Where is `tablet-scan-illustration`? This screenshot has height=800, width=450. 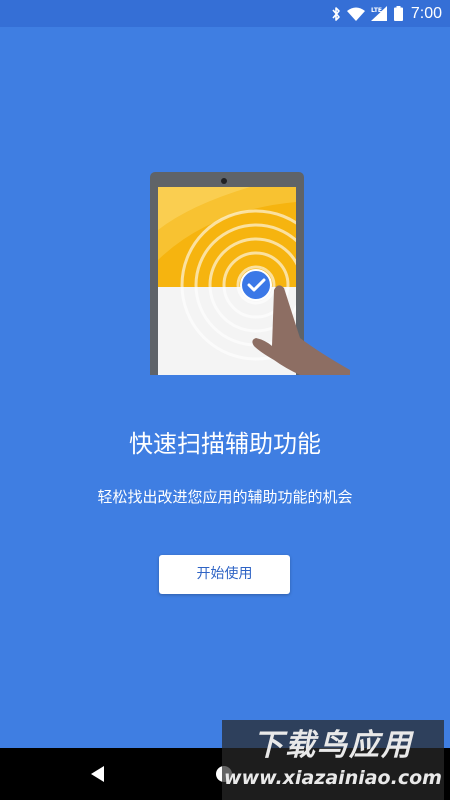
tablet-scan-illustration is located at coordinates (250, 273).